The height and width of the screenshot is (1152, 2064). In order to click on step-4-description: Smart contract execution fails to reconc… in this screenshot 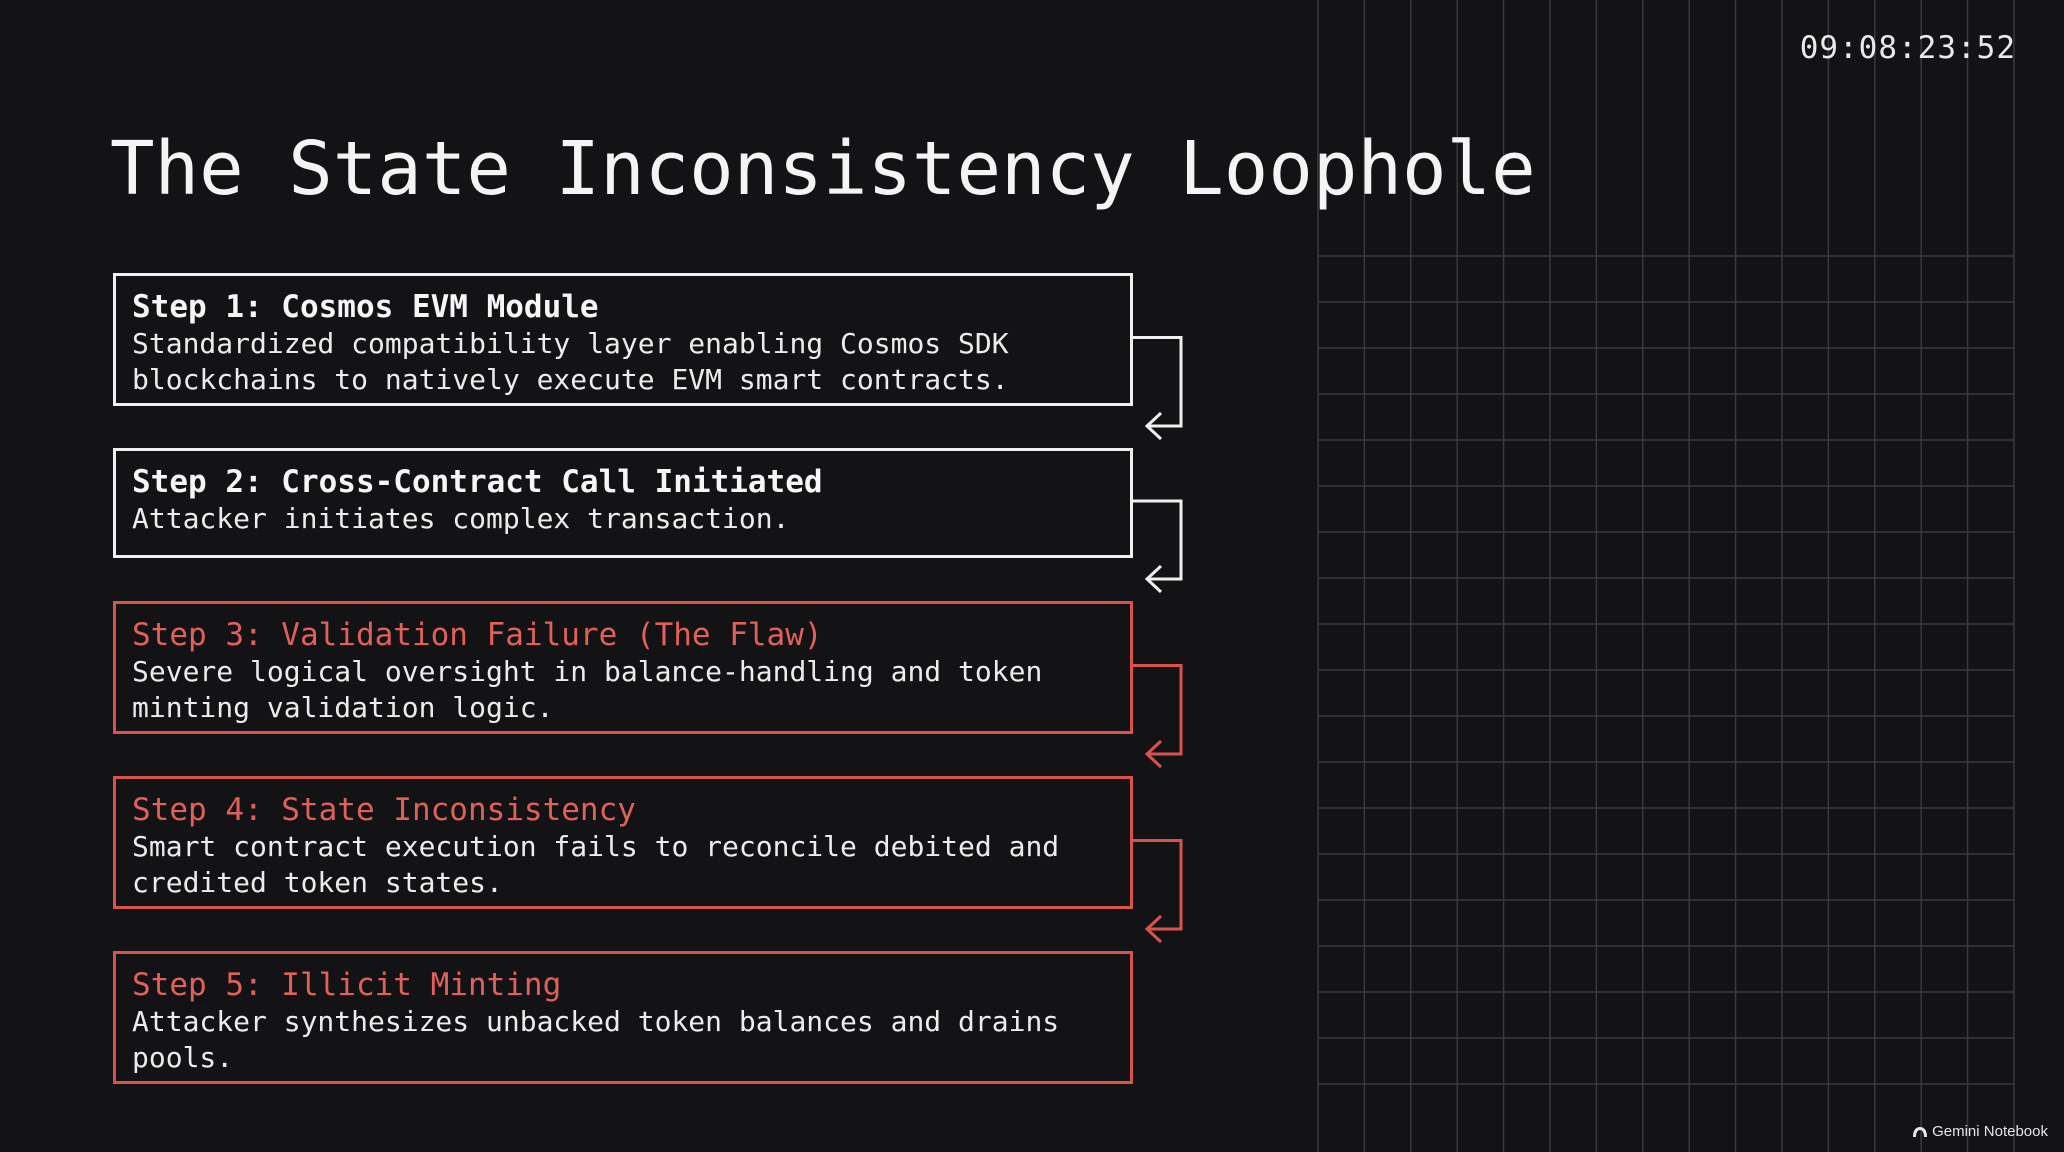, I will do `click(596, 864)`.